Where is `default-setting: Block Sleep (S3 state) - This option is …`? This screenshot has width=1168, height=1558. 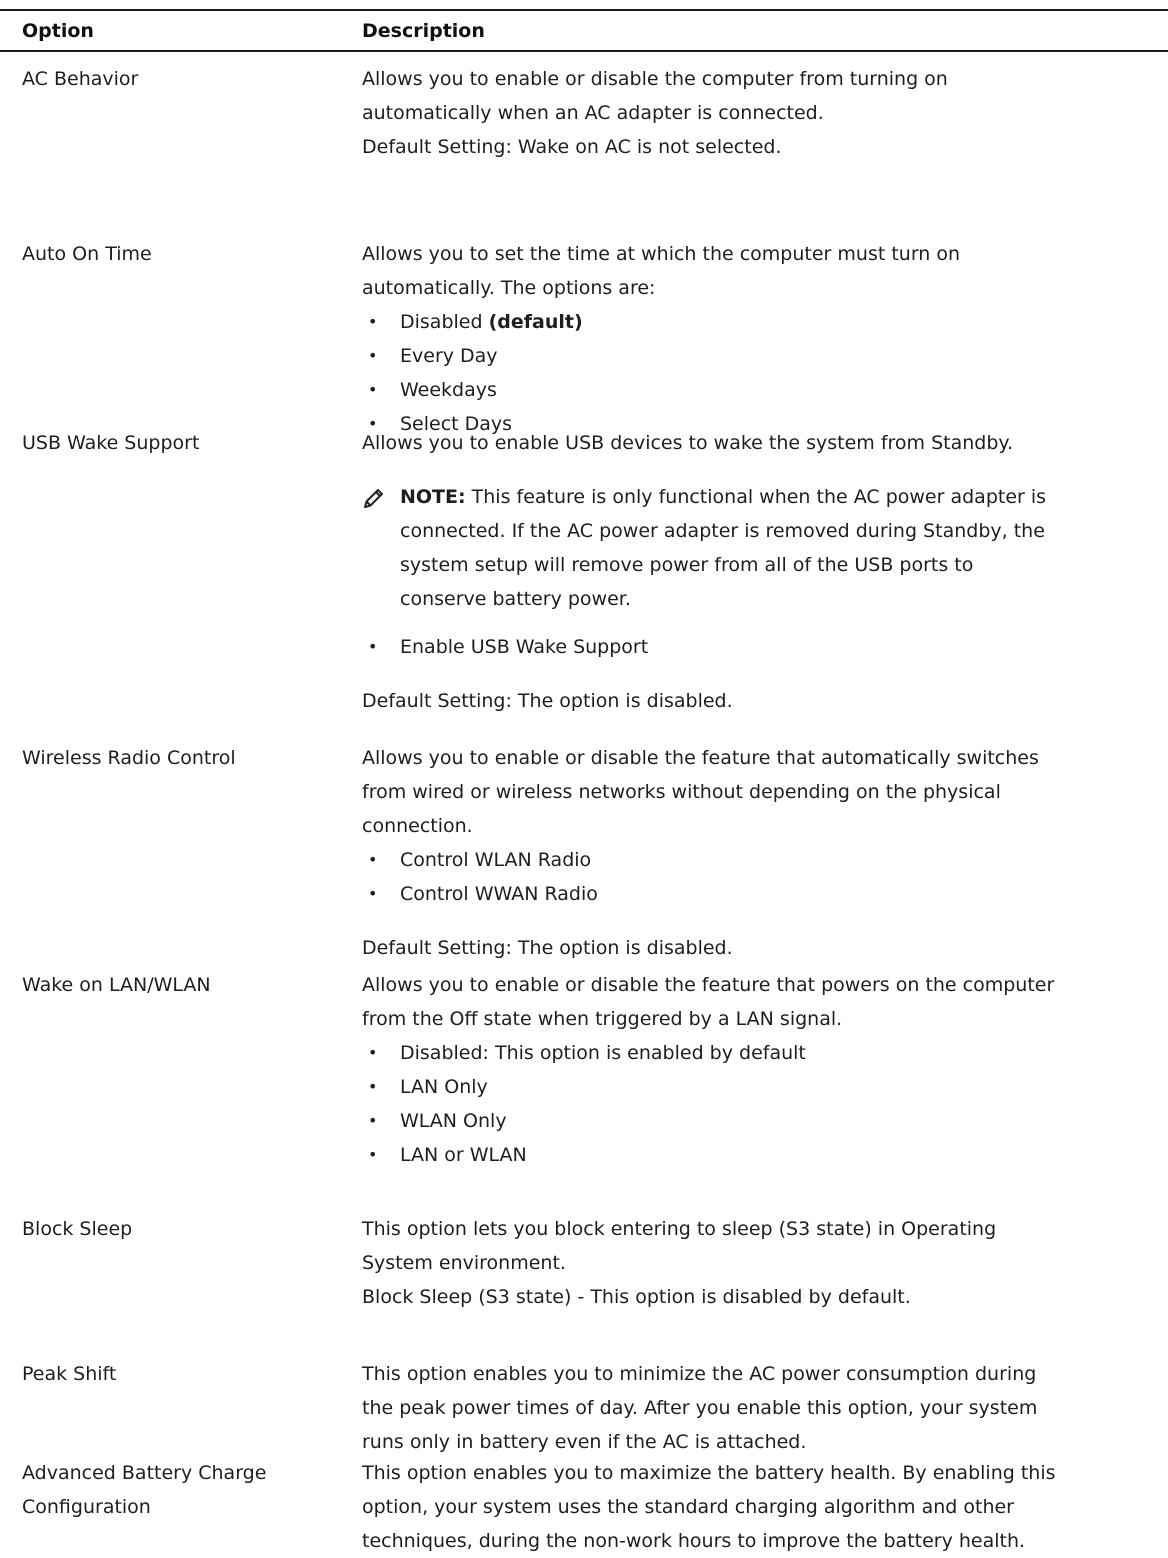
default-setting: Block Sleep (S3 state) - This option is … is located at coordinates (636, 1297).